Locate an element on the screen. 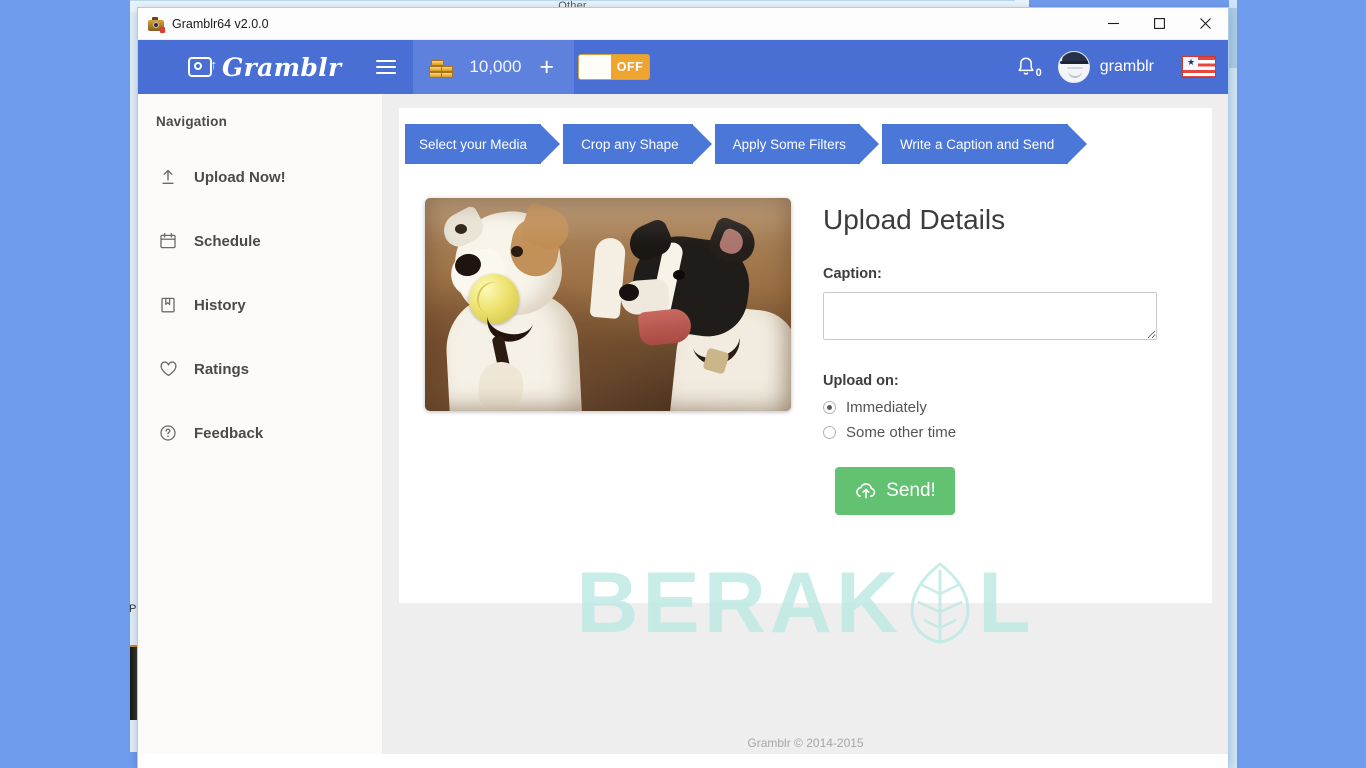  coin-count: 10,000 is located at coordinates (495, 66).